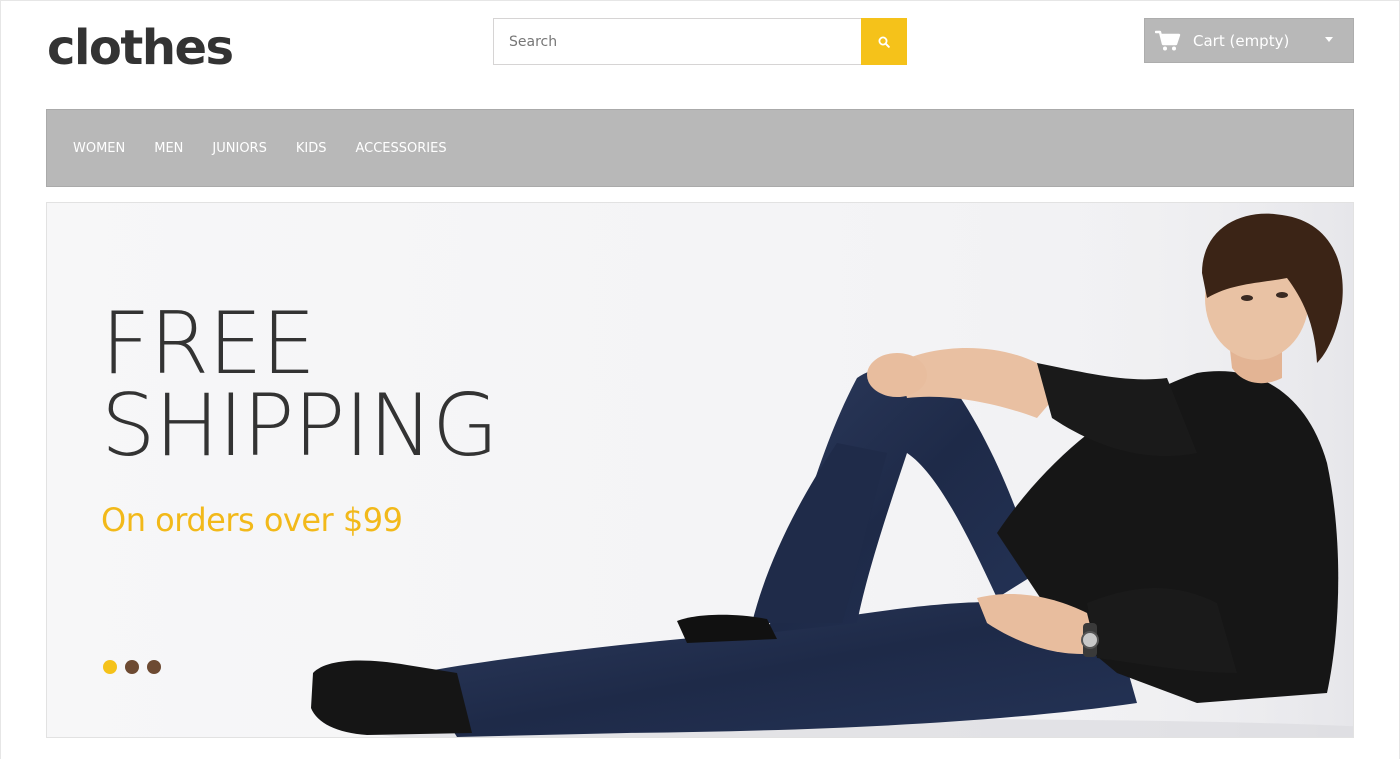  Describe the element at coordinates (1168, 40) in the screenshot. I see `cart-icon` at that location.